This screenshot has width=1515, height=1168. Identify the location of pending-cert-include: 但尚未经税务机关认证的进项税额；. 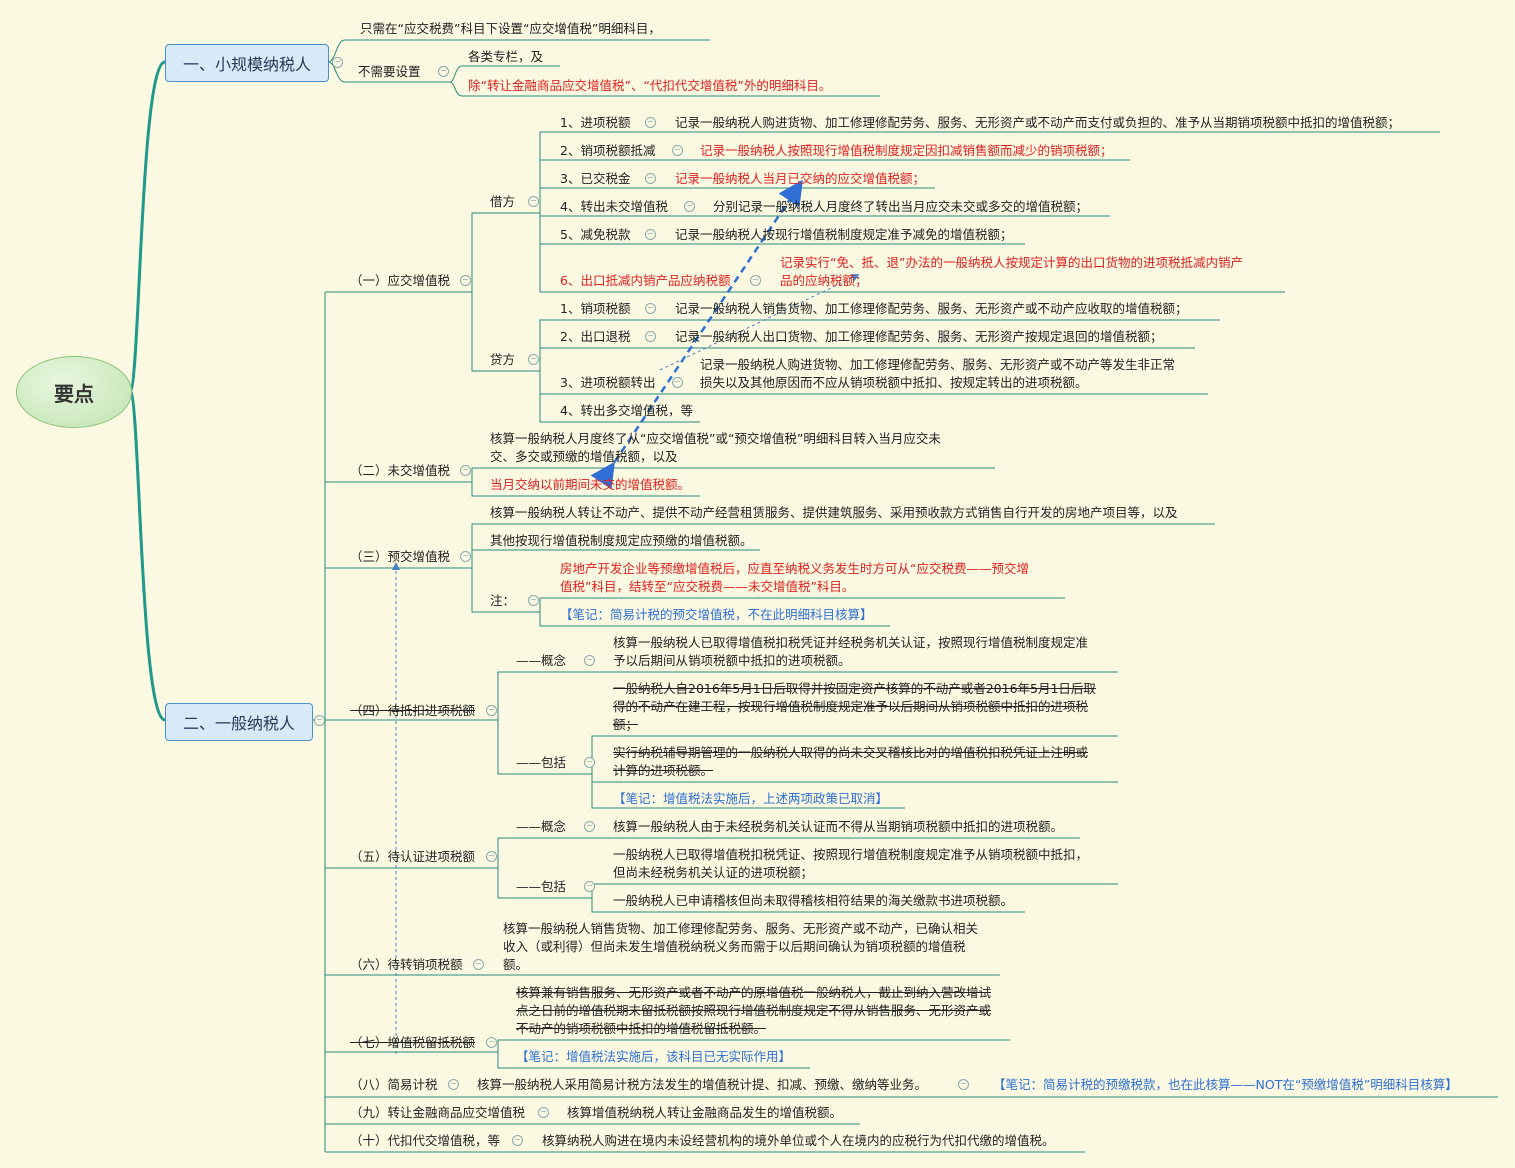
(713, 872).